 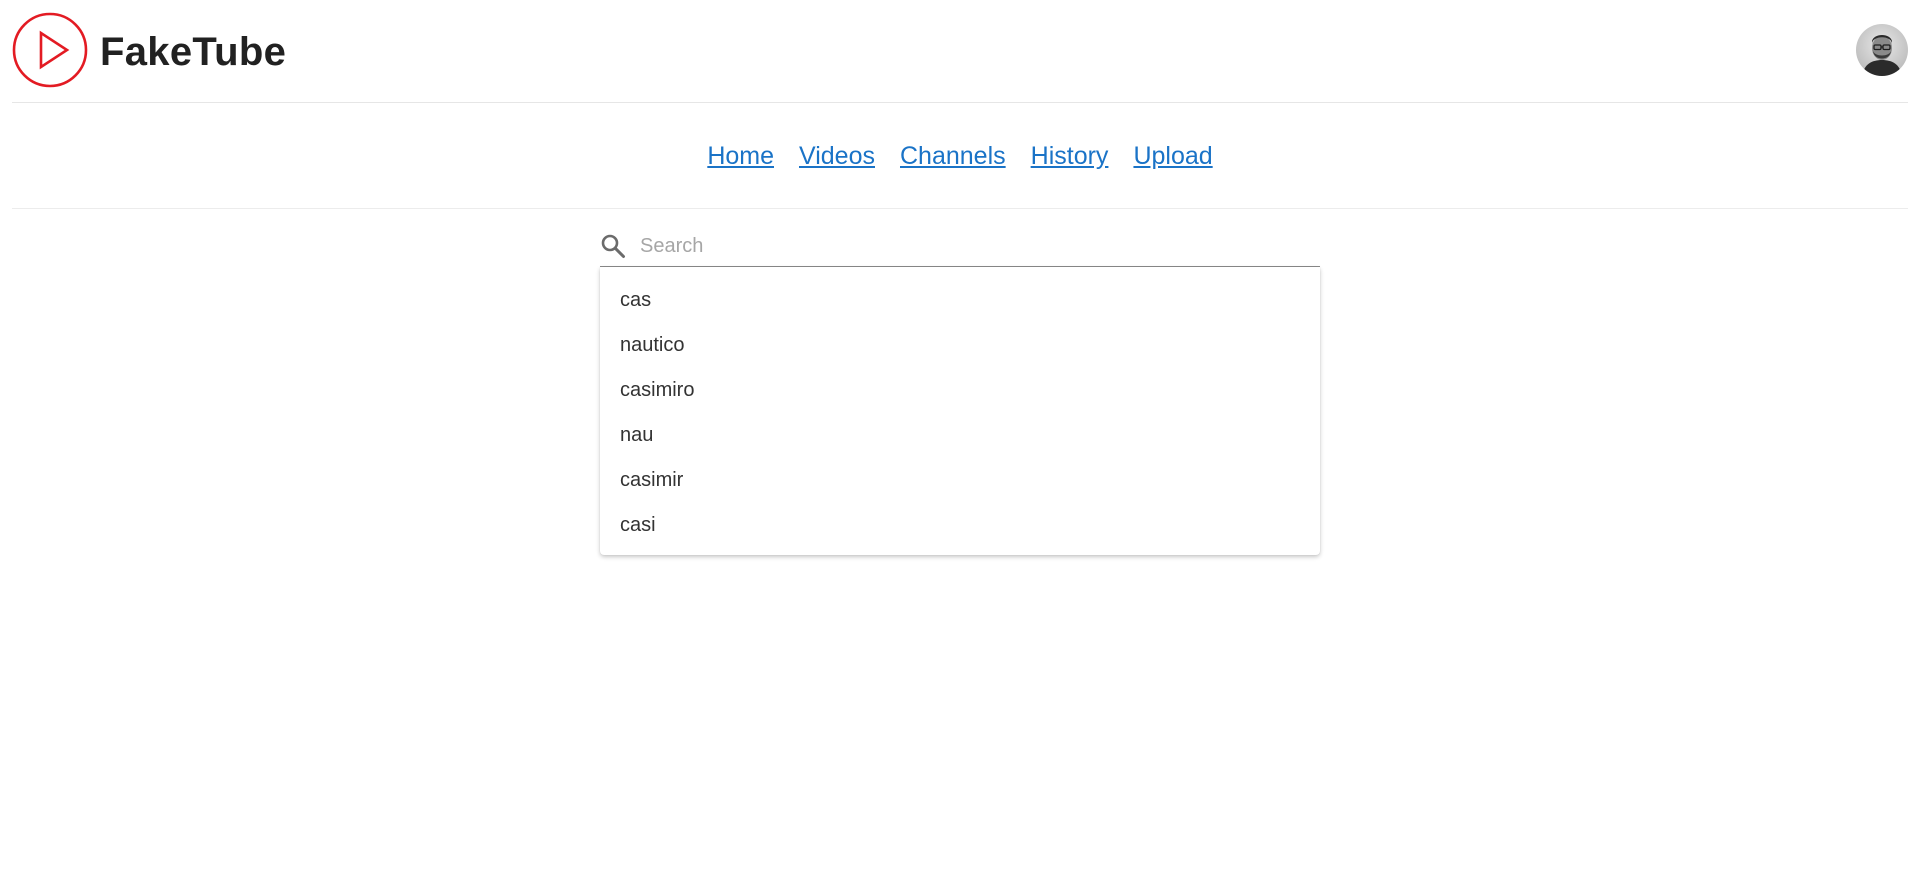 What do you see at coordinates (960, 392) in the screenshot?
I see `suggestion-item: casimiro` at bounding box center [960, 392].